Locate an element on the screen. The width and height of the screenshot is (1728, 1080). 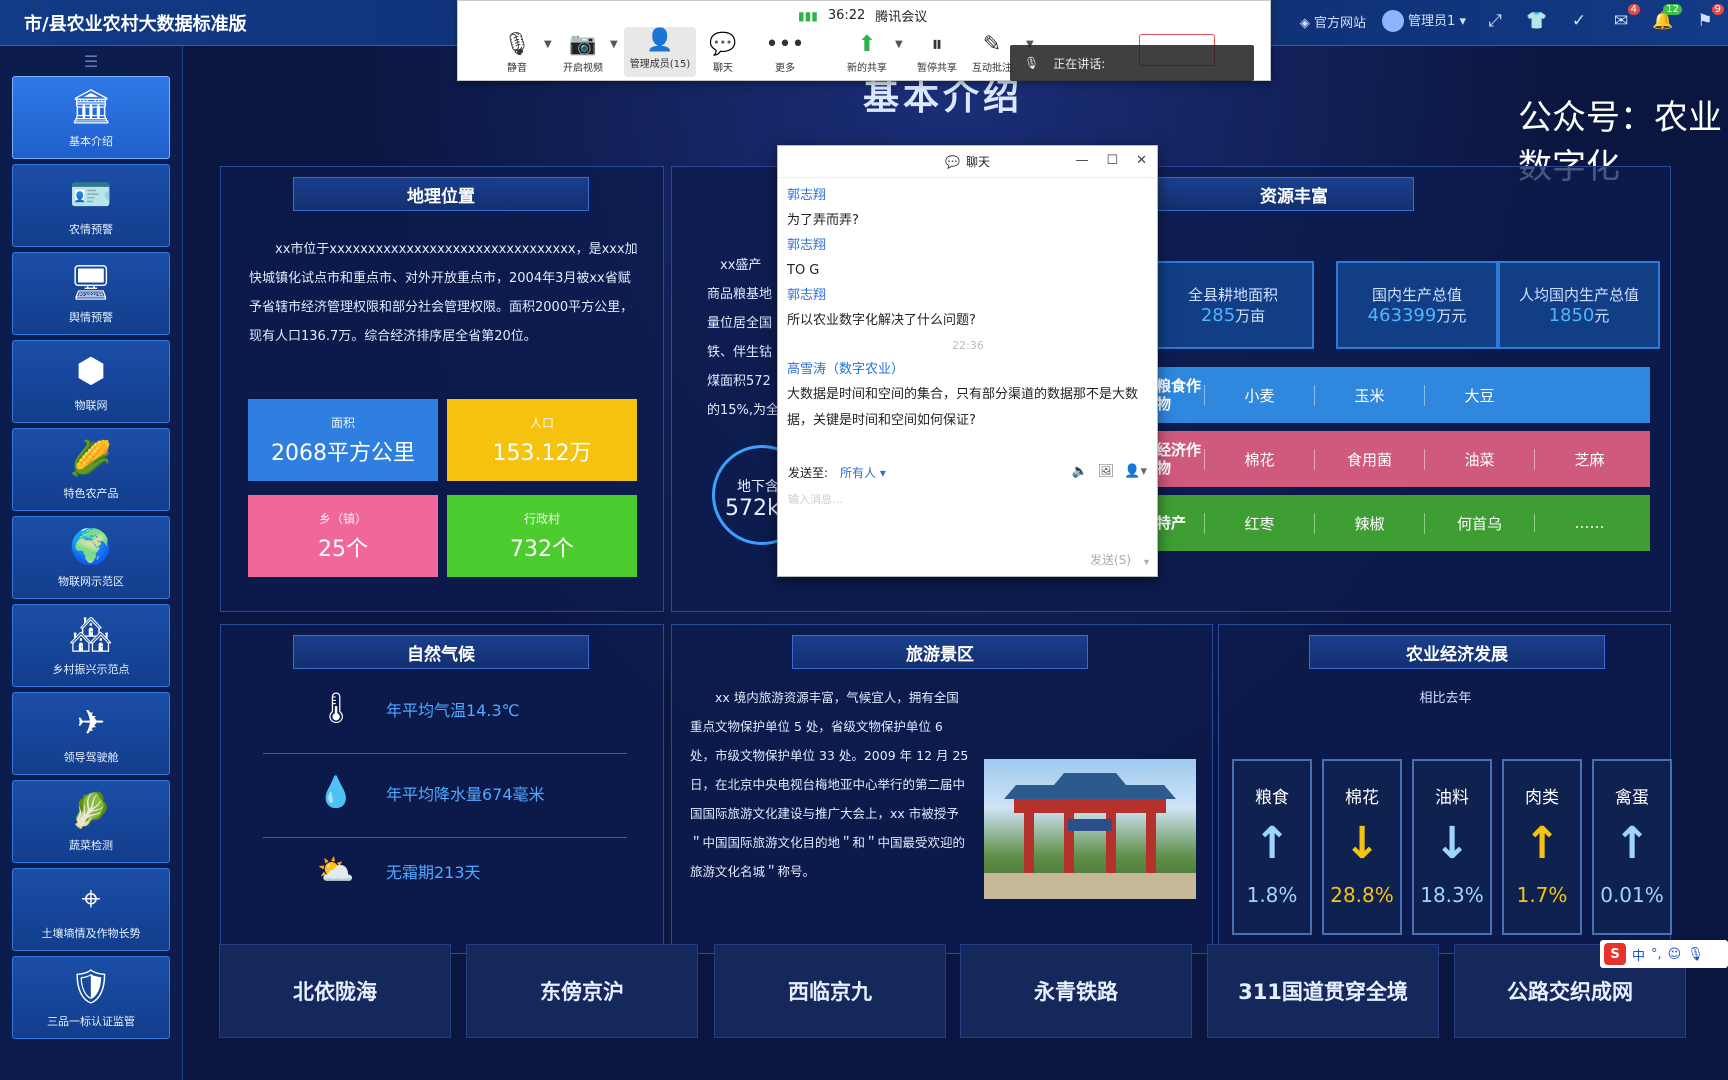
send-options-caret: ▾ is located at coordinates (1146, 562).